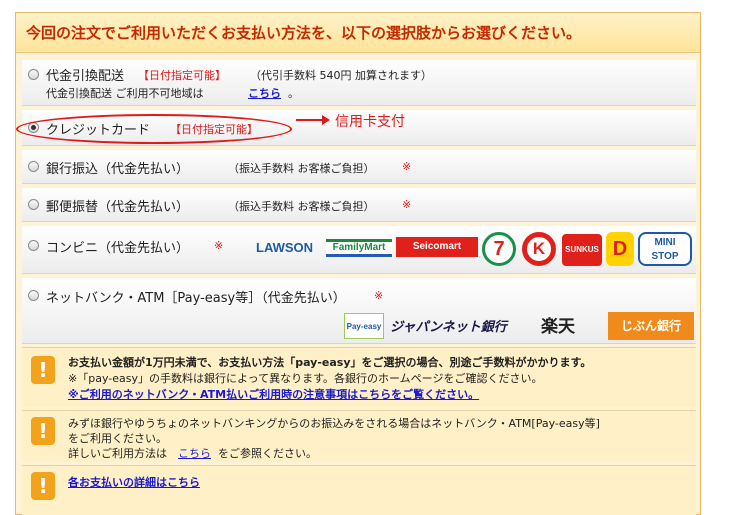 This screenshot has height=515, width=731. Describe the element at coordinates (264, 93) in the screenshot. I see `link-unavailable-areas: こちら` at that location.